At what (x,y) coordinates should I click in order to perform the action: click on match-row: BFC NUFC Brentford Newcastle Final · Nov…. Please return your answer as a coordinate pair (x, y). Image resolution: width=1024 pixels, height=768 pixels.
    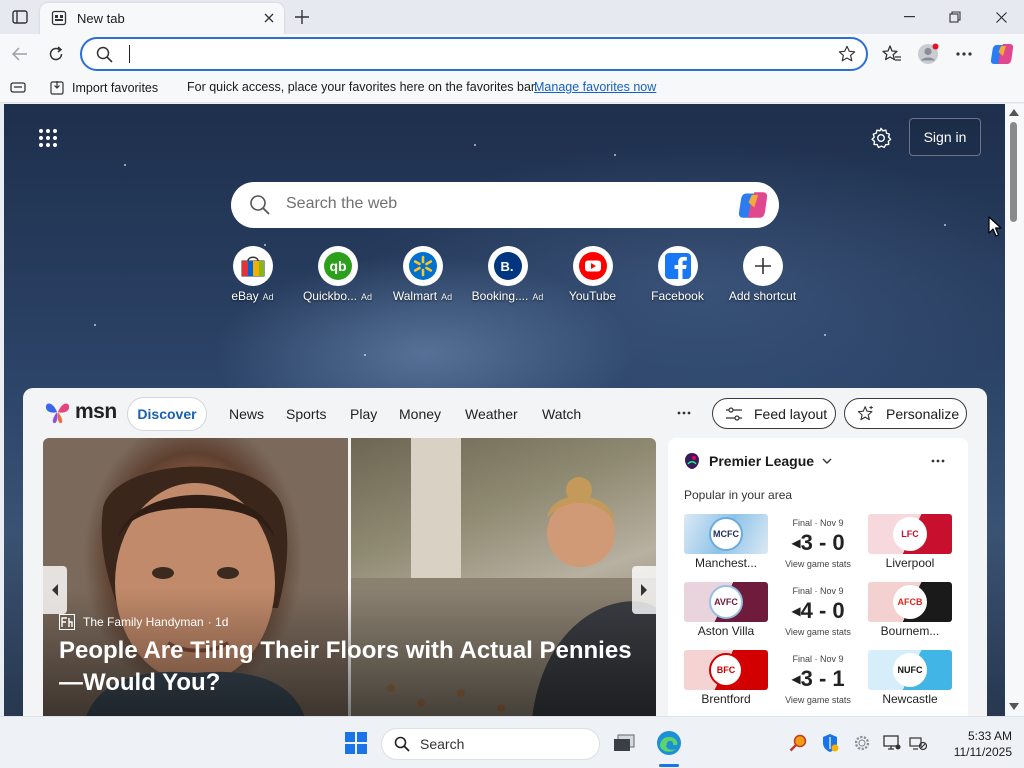
    Looking at the image, I should click on (818, 680).